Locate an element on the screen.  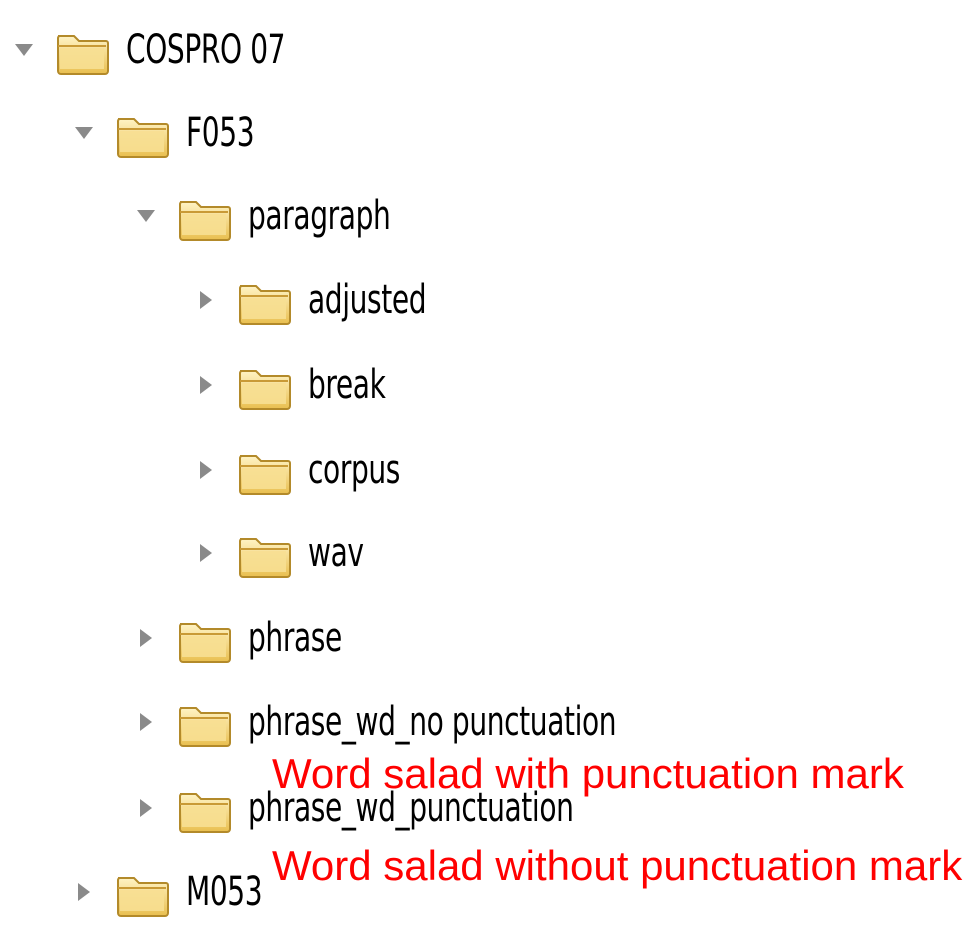
tree-item-label: break is located at coordinates (347, 385).